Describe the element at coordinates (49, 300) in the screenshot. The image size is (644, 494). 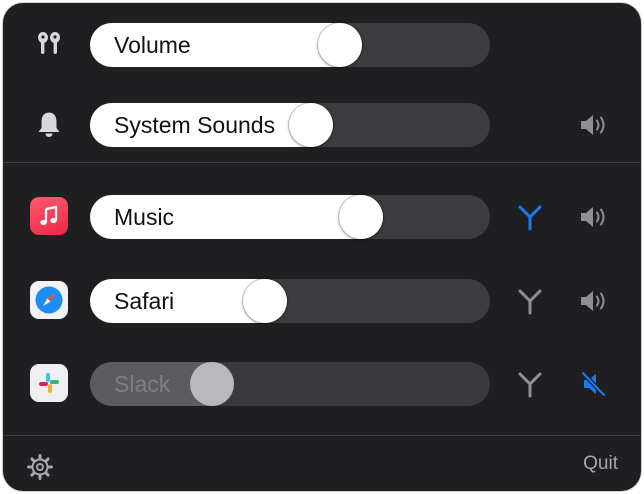
I see `safari-app-icon` at that location.